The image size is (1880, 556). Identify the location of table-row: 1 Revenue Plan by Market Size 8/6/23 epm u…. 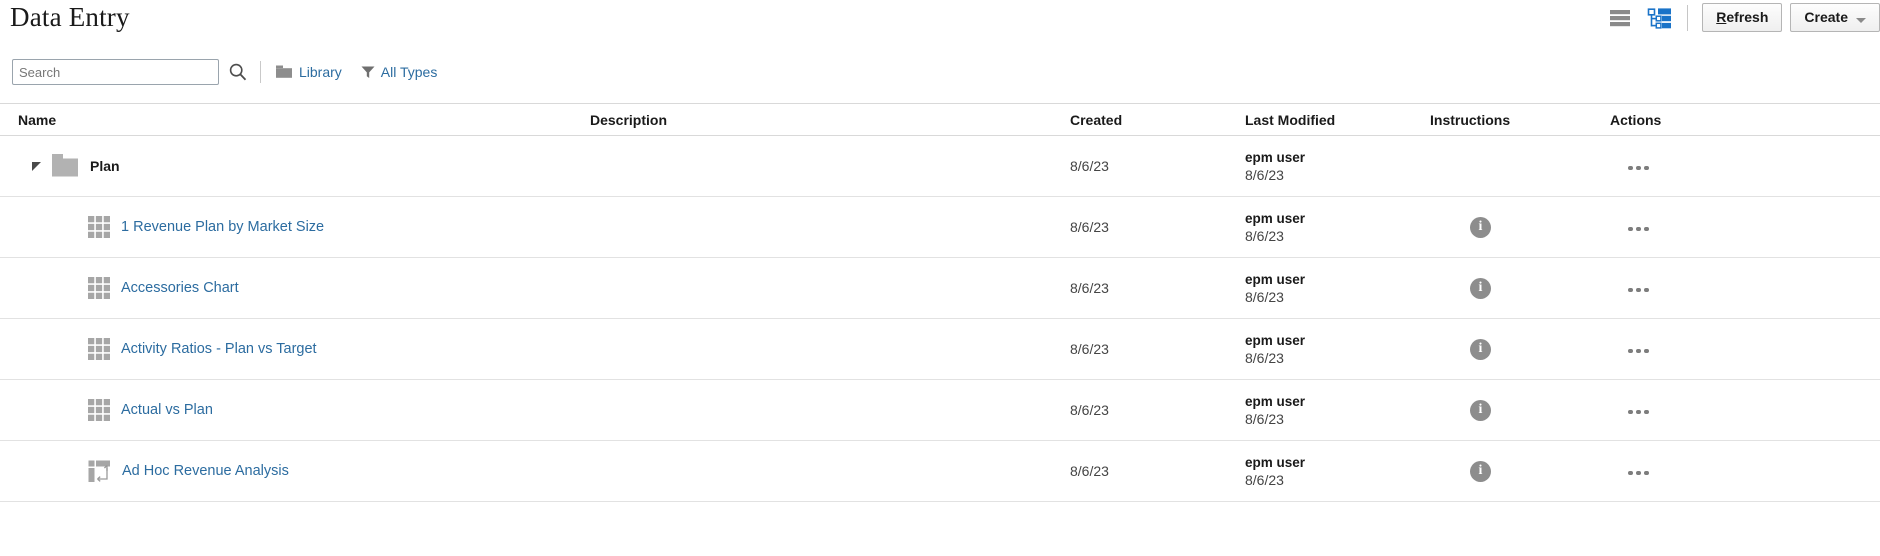
(940, 227).